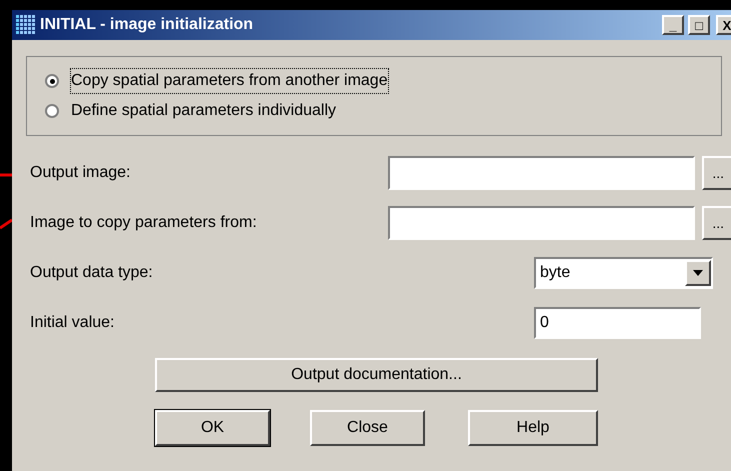  Describe the element at coordinates (144, 223) in the screenshot. I see `field-label: Image to copy parameters from:` at that location.